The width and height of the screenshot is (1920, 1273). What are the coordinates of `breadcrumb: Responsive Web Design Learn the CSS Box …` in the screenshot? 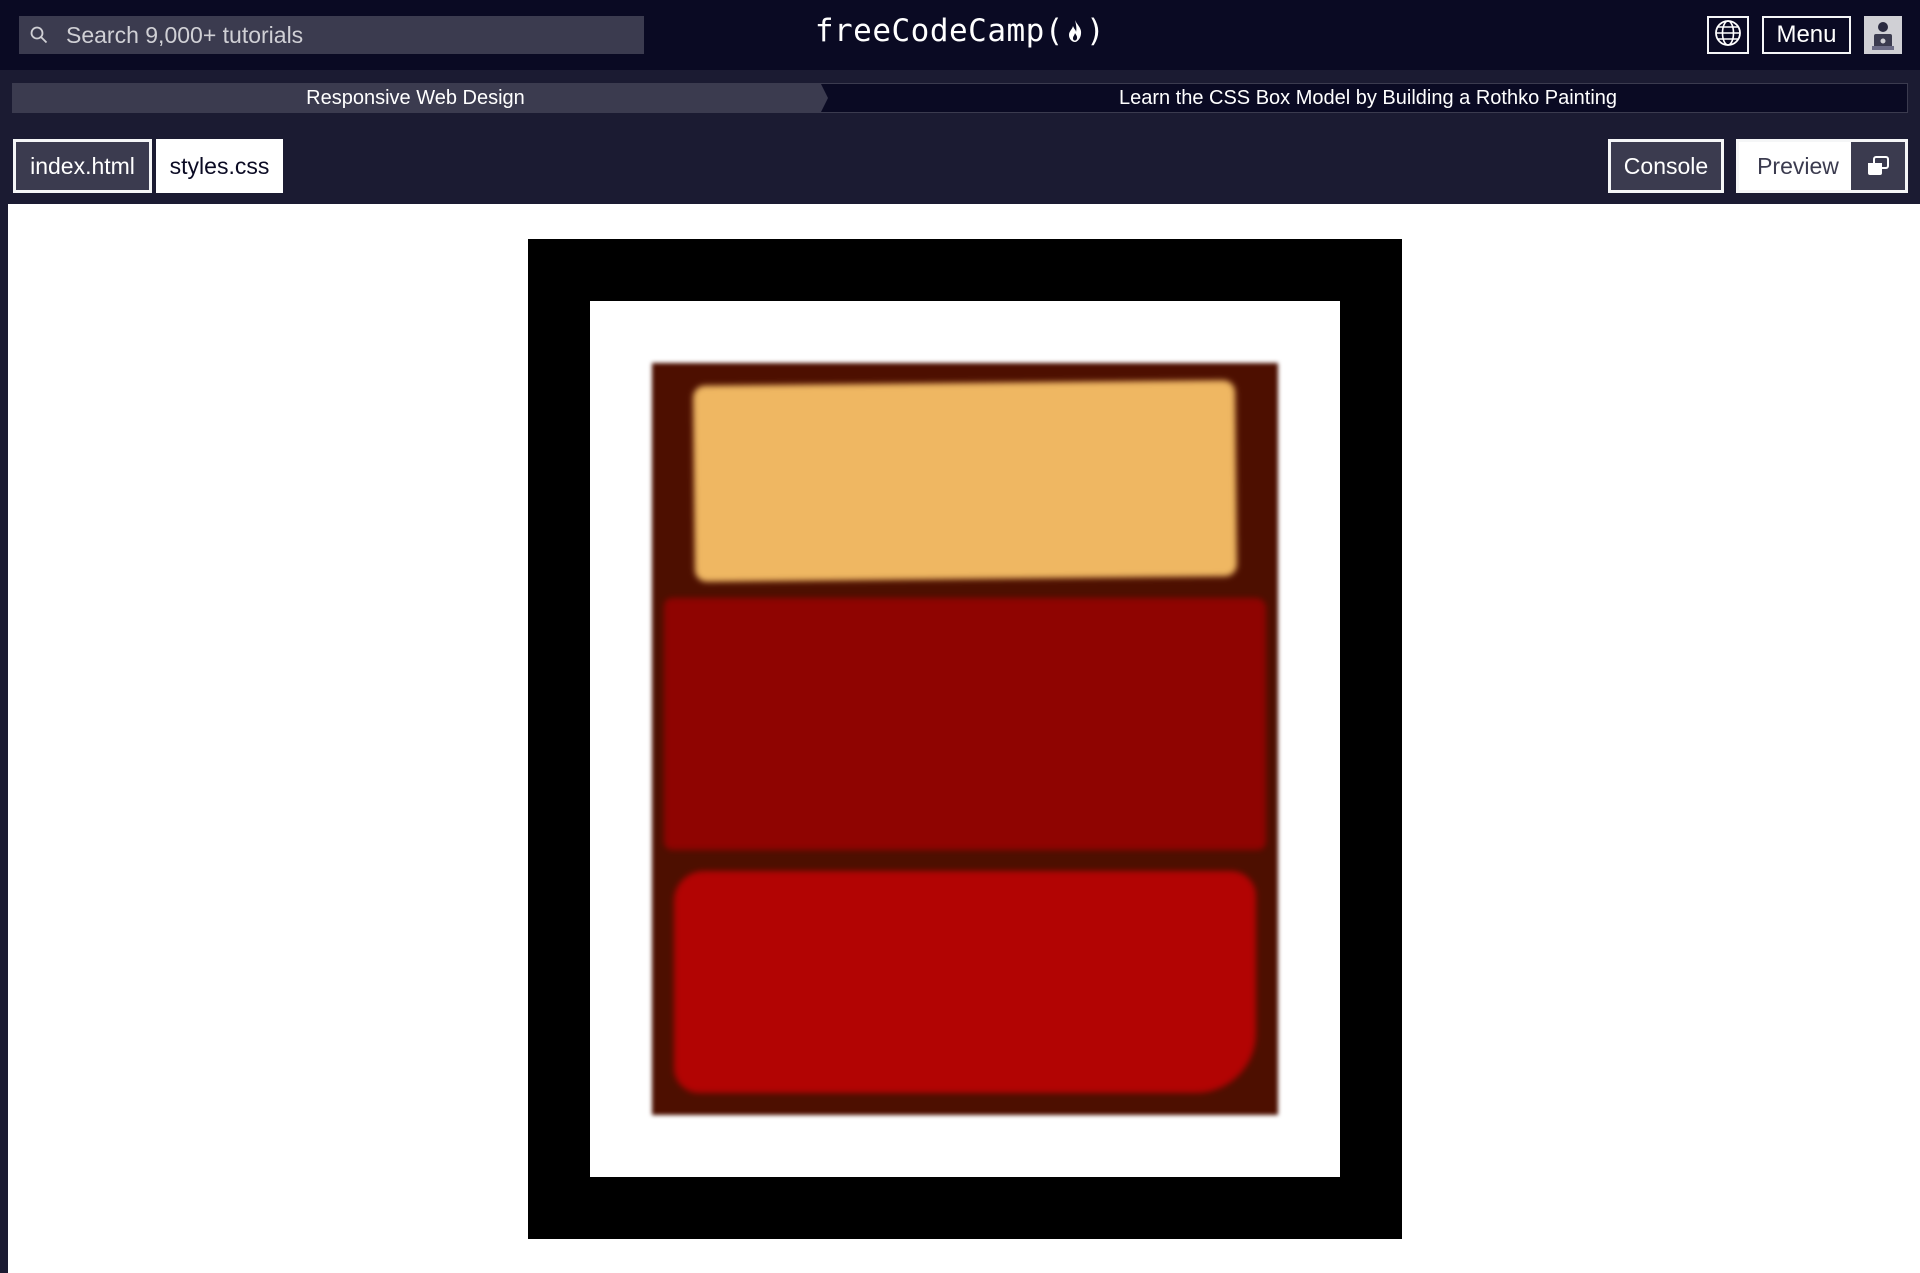 It's located at (960, 98).